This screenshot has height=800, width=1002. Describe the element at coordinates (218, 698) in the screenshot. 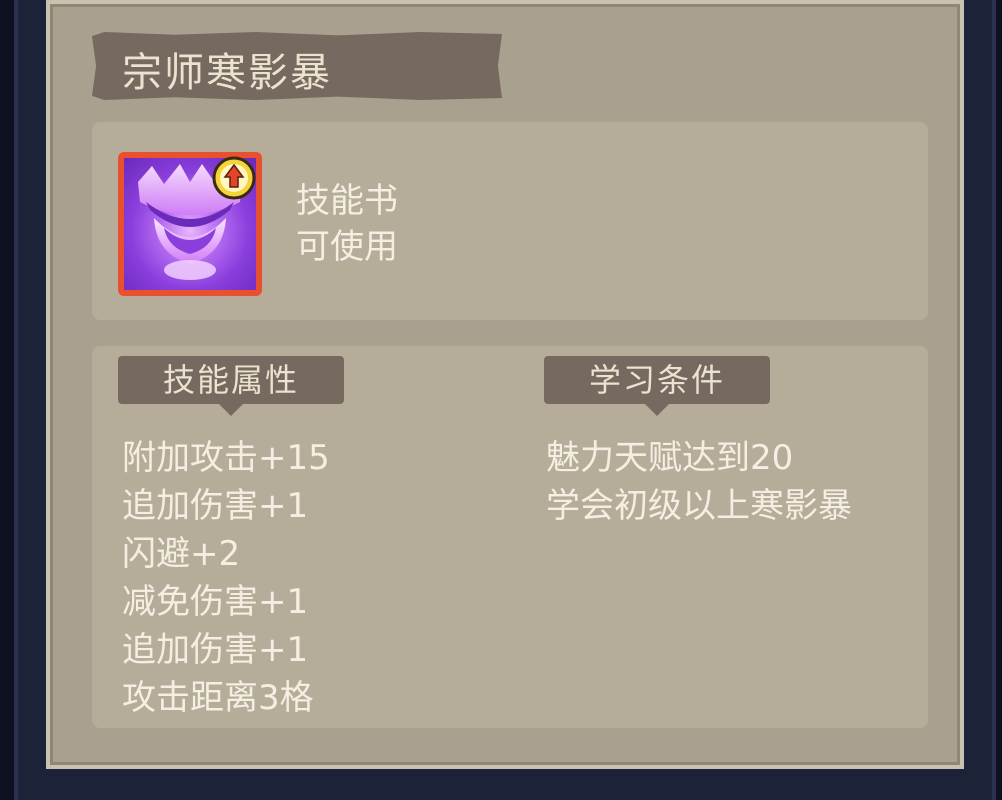

I see `attribute-item: 攻击距离3格` at that location.